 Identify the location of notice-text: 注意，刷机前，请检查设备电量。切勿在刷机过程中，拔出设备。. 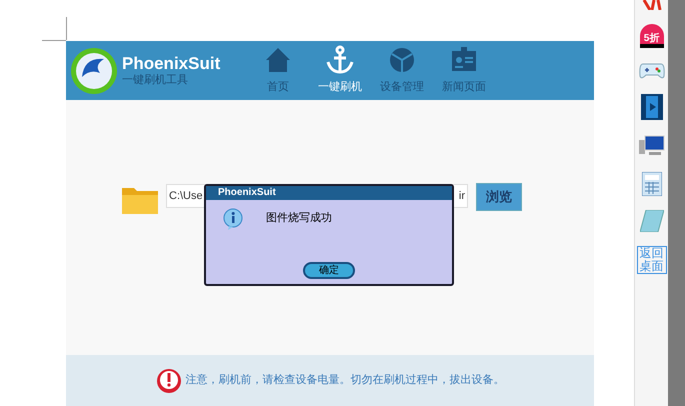
(345, 380).